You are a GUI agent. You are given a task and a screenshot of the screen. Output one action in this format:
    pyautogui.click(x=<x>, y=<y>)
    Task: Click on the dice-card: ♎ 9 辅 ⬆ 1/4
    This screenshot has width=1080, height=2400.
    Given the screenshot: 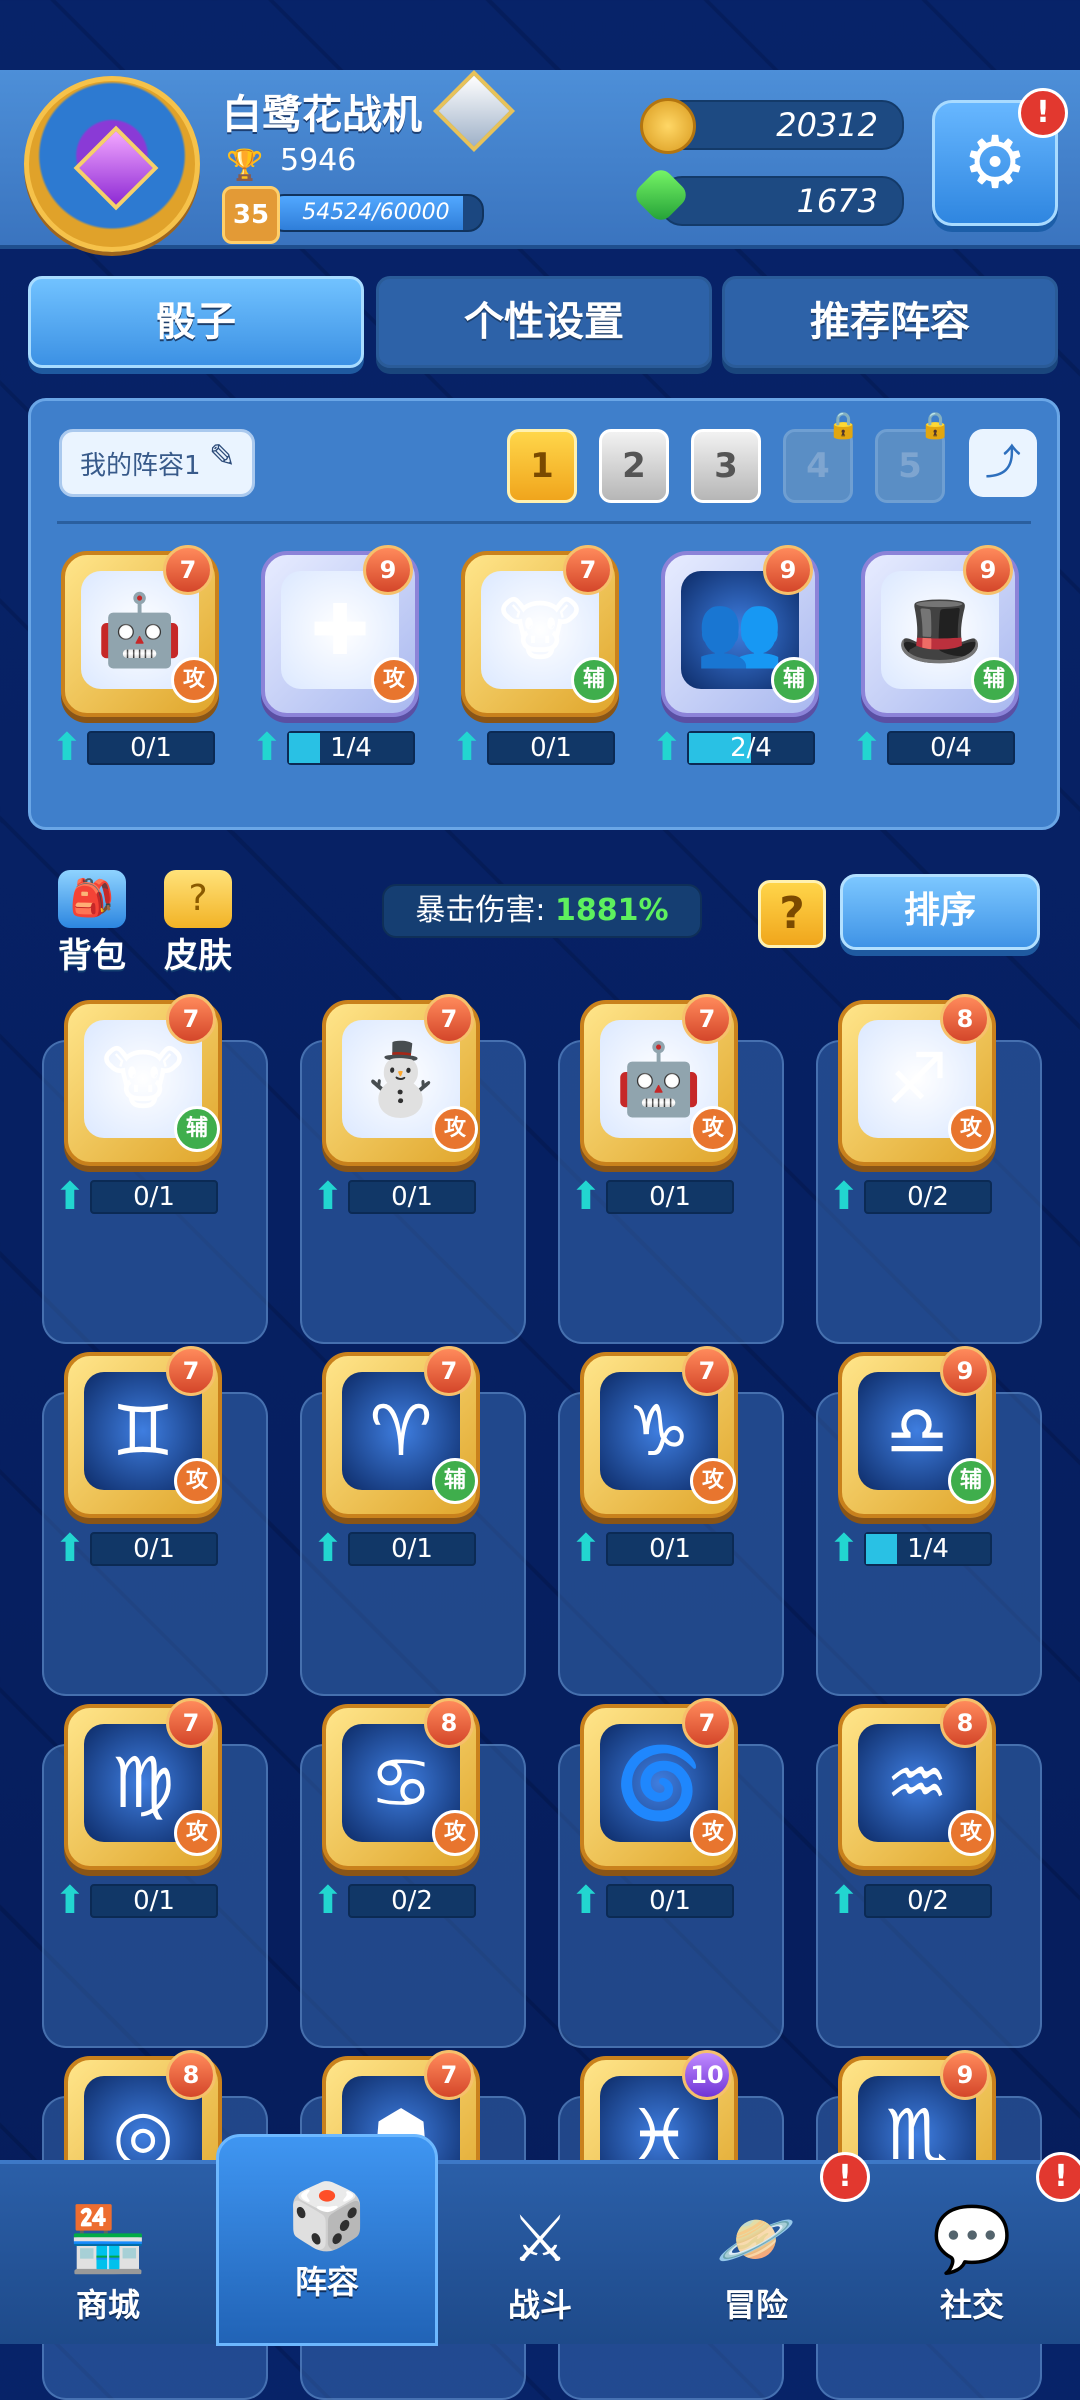 What is the action you would take?
    pyautogui.click(x=912, y=1458)
    